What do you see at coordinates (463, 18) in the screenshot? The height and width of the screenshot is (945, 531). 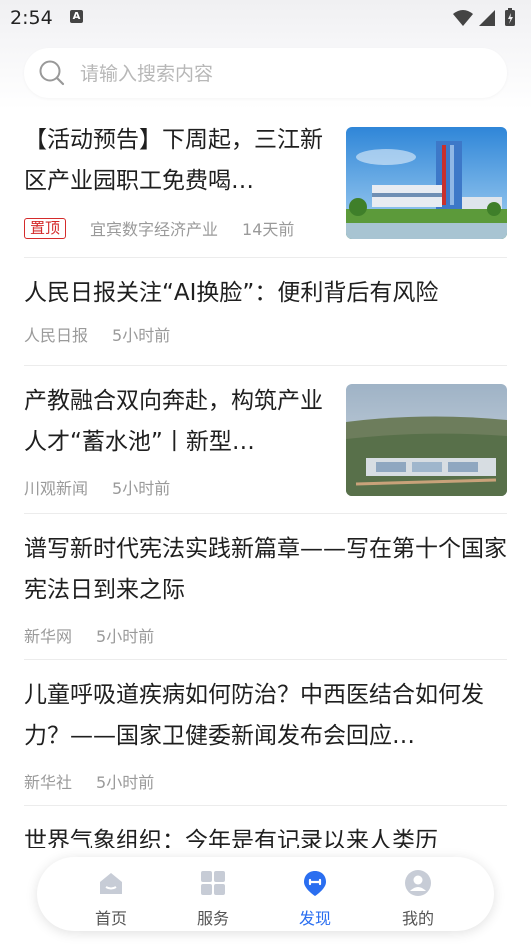 I see `wifi-icon` at bounding box center [463, 18].